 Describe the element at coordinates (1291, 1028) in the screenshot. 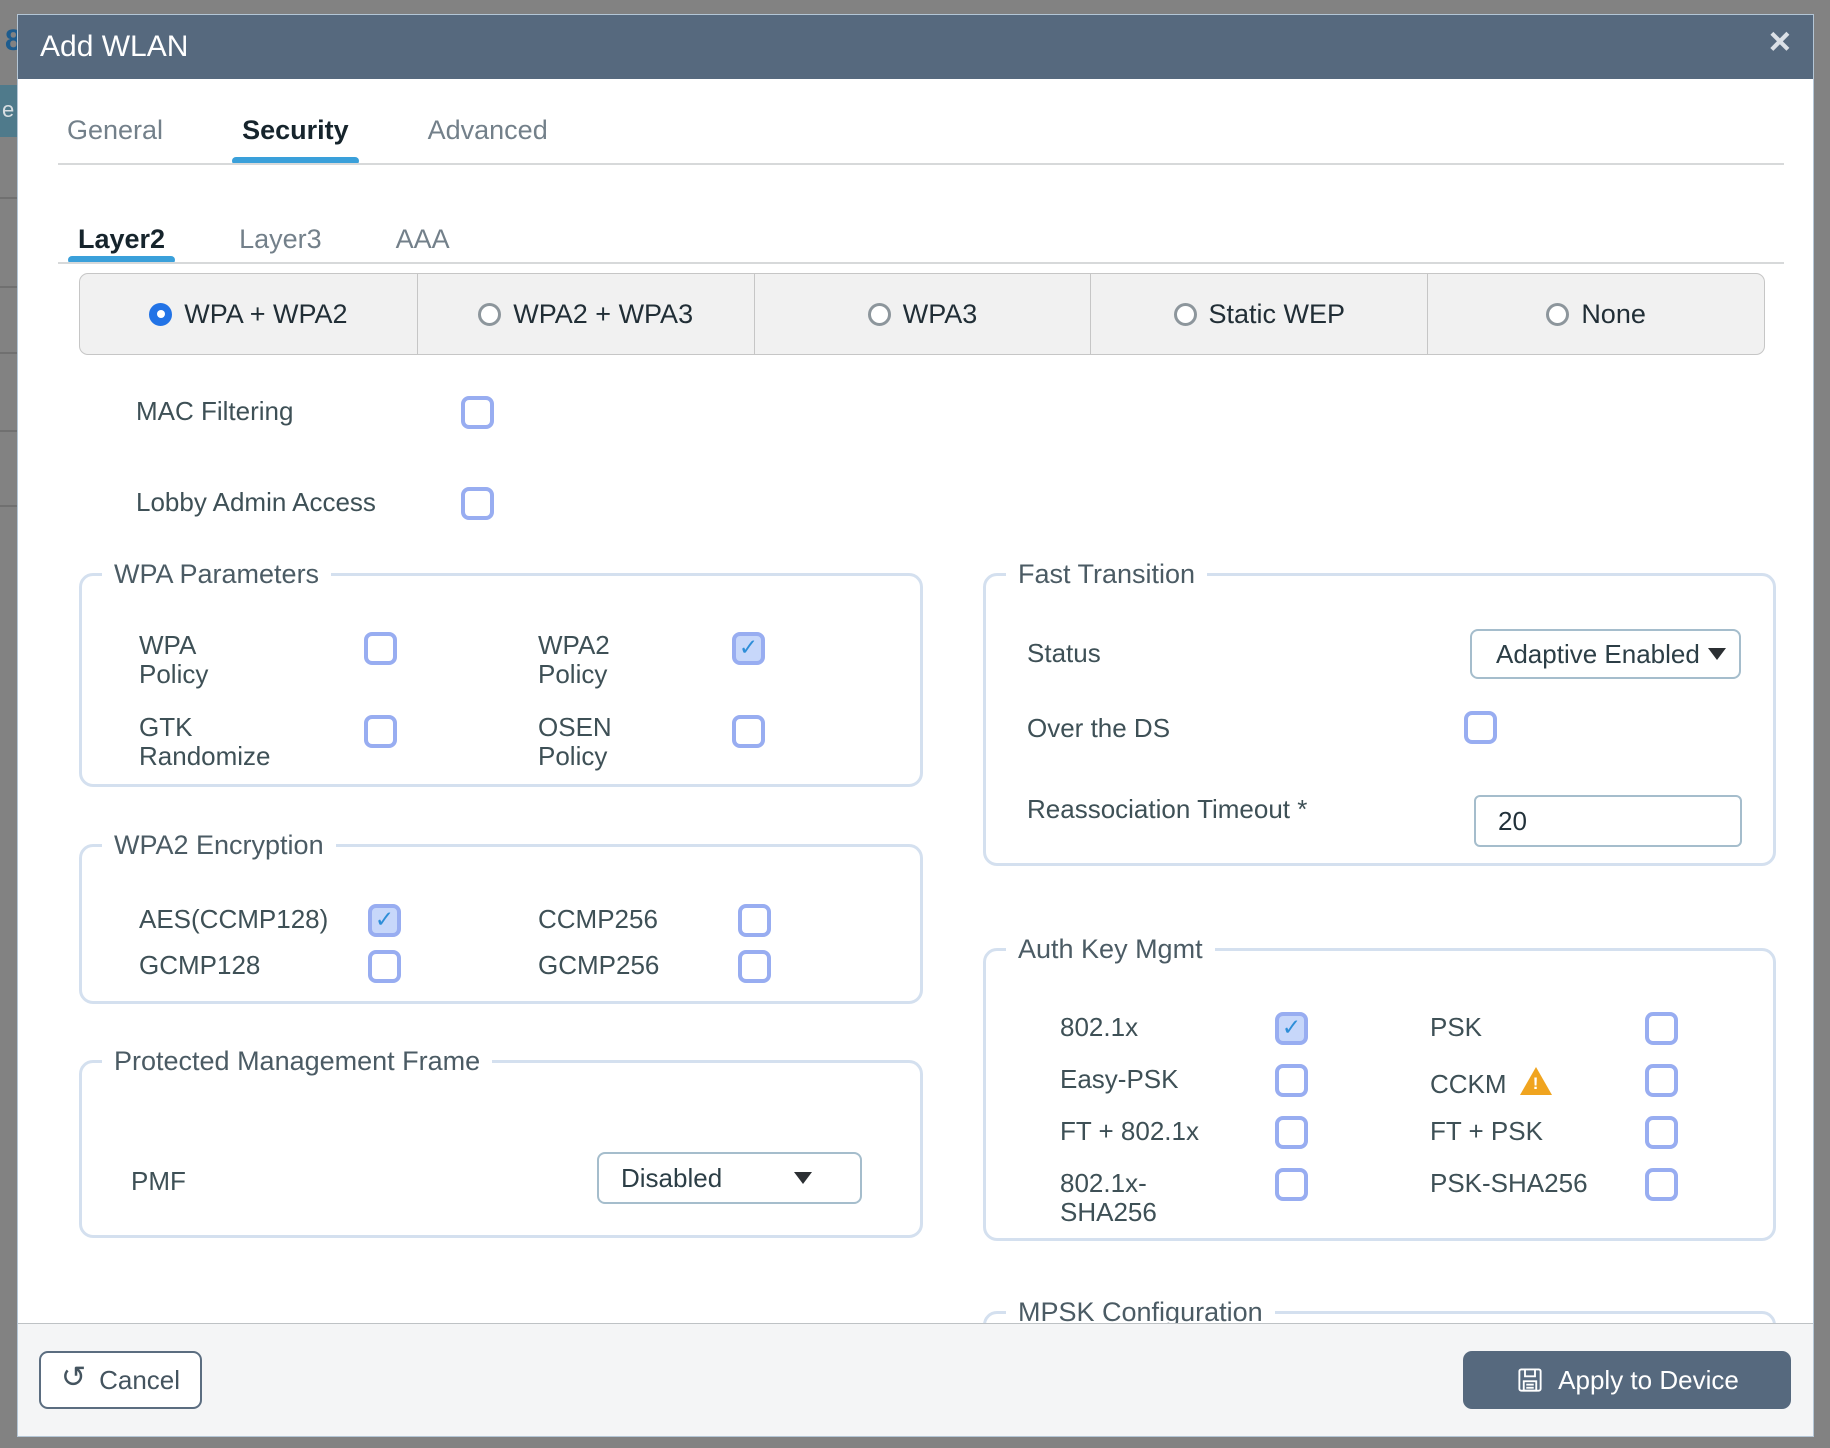

I see `akm-8021x-checkbox` at that location.